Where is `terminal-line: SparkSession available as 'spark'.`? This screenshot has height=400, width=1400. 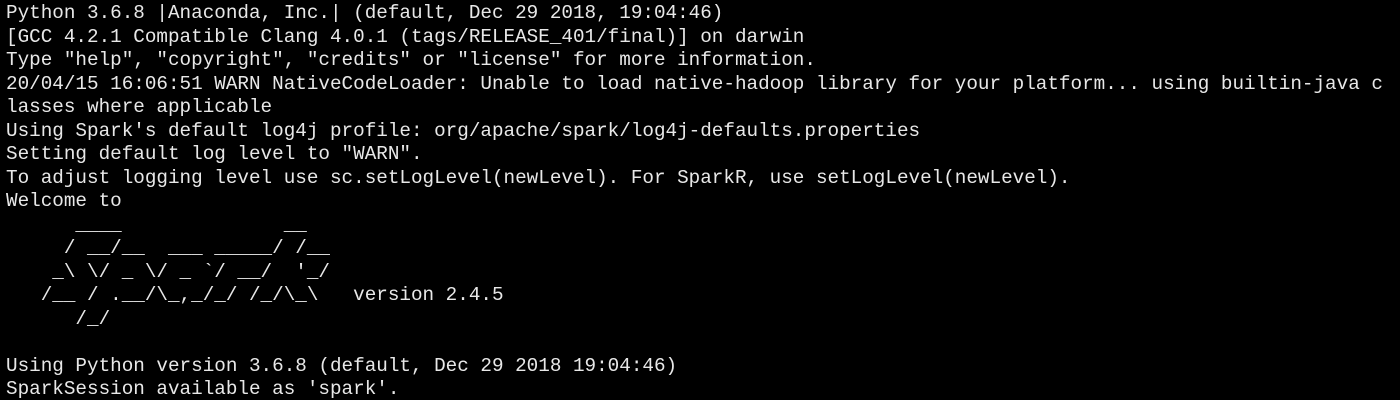 terminal-line: SparkSession available as 'spark'. is located at coordinates (203, 389).